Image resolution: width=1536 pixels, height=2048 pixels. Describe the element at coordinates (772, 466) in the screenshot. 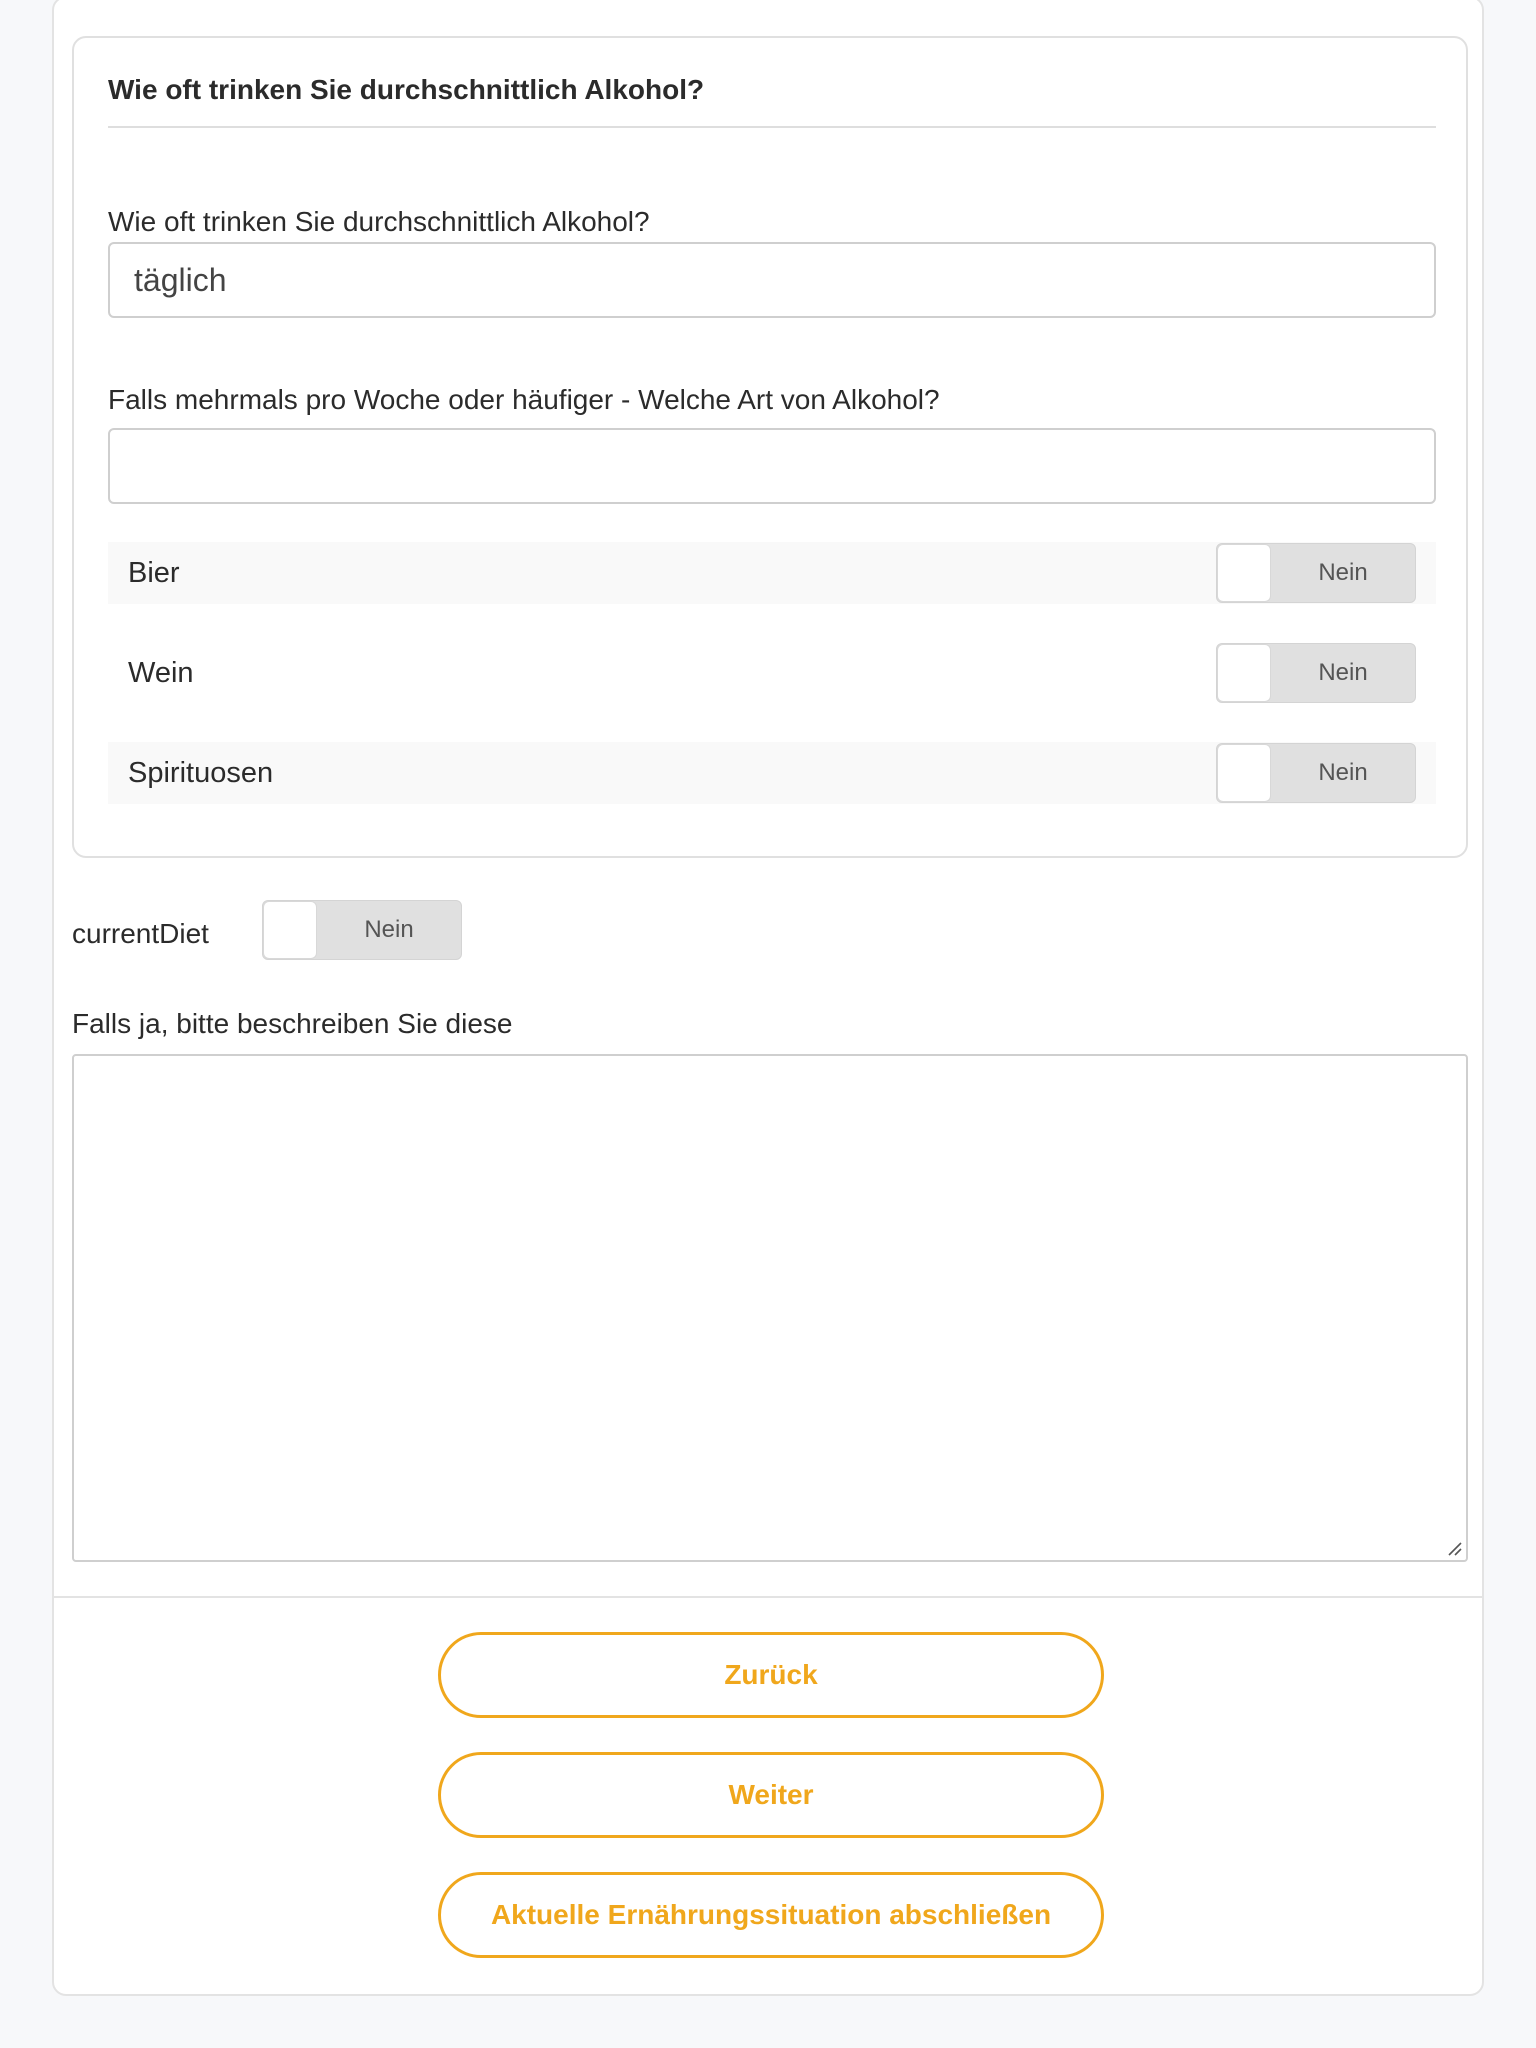

I see `alcohol-type-input` at that location.